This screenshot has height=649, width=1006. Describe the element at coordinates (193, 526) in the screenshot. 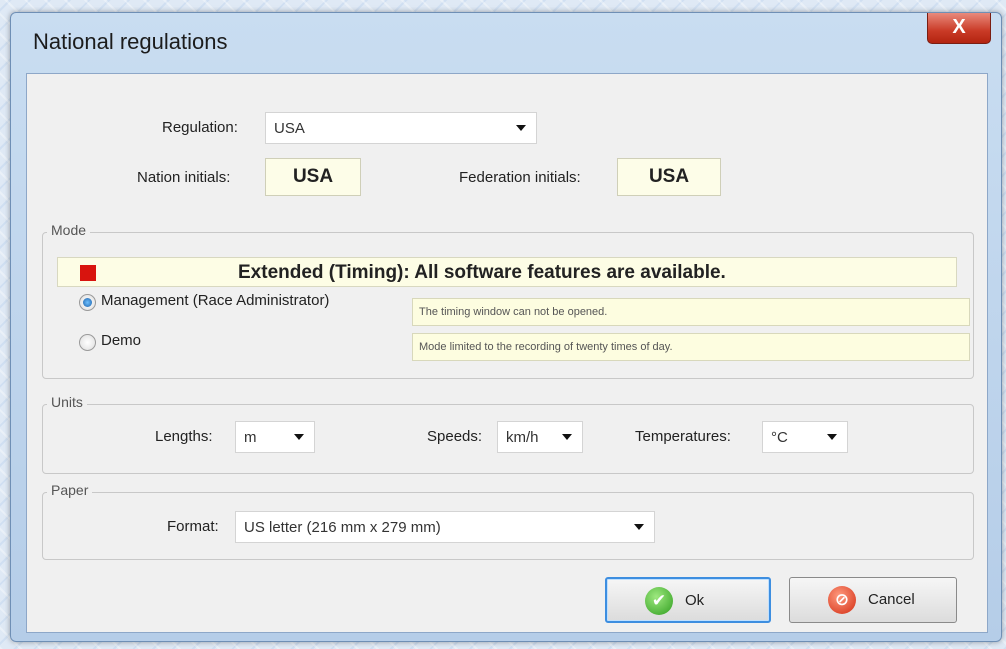

I see `format-label: Format:` at that location.